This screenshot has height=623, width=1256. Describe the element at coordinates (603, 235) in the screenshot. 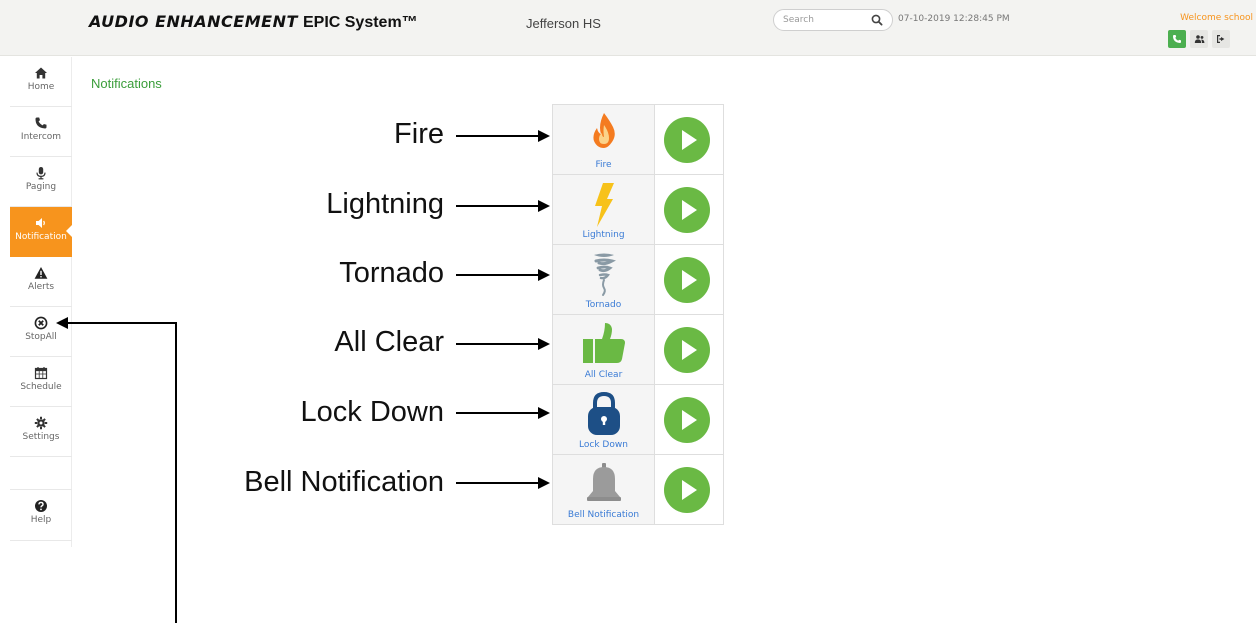

I see `notification-label: Lightning` at that location.